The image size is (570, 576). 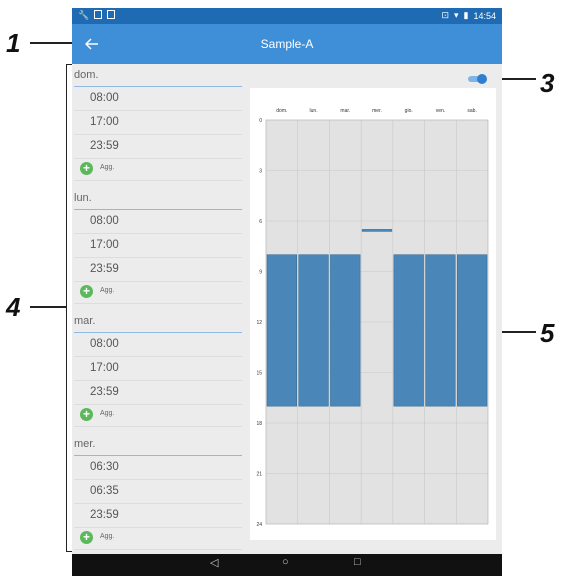 I want to click on bar-sab, so click(x=472, y=330).